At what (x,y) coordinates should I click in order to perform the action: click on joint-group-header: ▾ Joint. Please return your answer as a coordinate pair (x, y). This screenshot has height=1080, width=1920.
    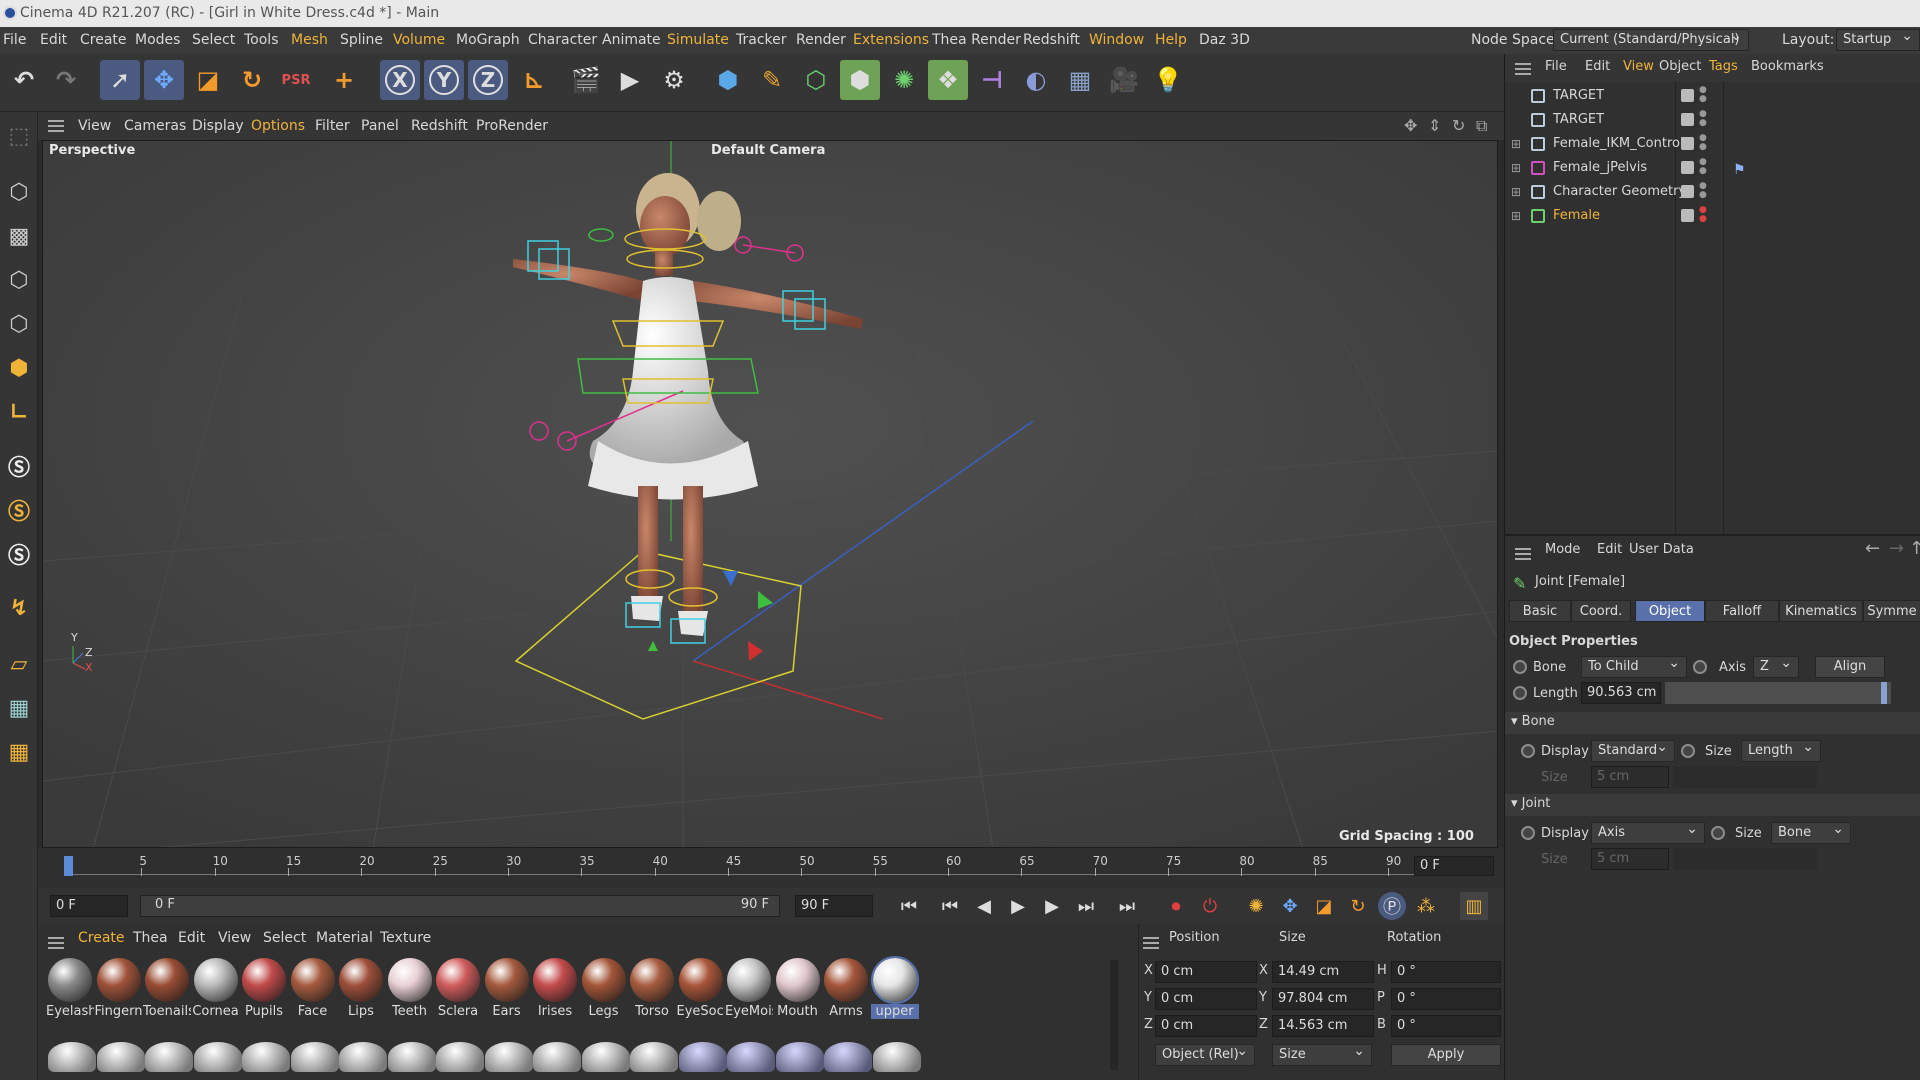
    Looking at the image, I should click on (1712, 805).